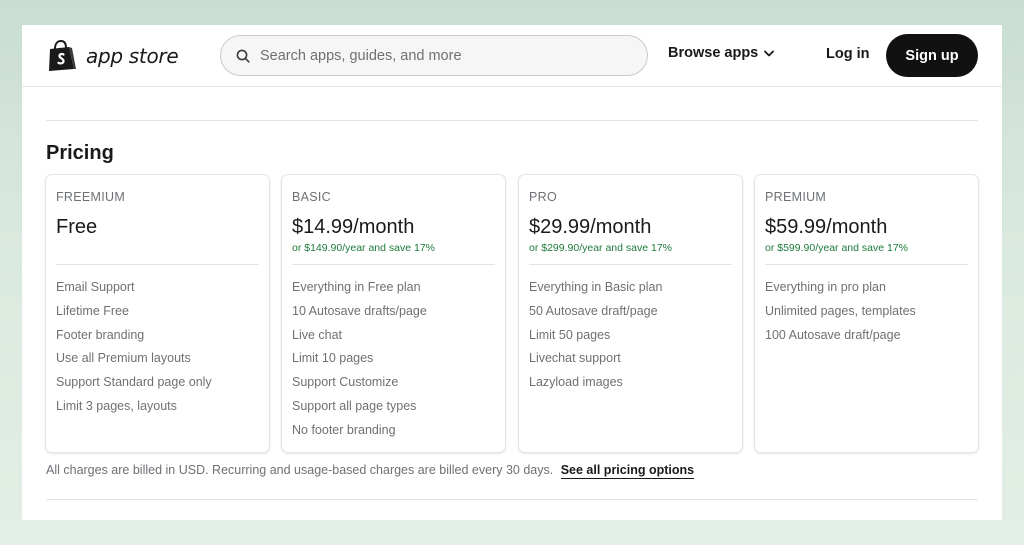 Image resolution: width=1024 pixels, height=545 pixels. What do you see at coordinates (95, 287) in the screenshot?
I see `plan-feature: Email Support` at bounding box center [95, 287].